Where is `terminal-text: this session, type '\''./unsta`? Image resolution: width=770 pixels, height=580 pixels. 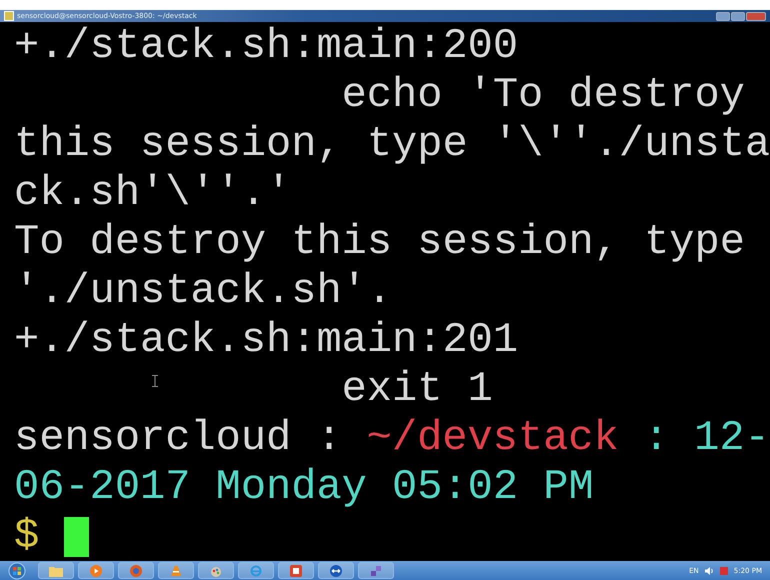
terminal-text: this session, type '\''./unsta is located at coordinates (392, 144).